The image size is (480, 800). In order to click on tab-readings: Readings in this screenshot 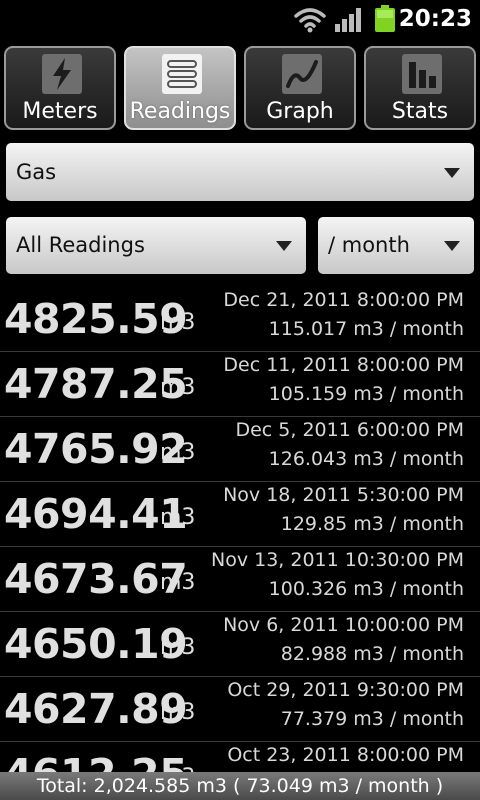, I will do `click(180, 88)`.